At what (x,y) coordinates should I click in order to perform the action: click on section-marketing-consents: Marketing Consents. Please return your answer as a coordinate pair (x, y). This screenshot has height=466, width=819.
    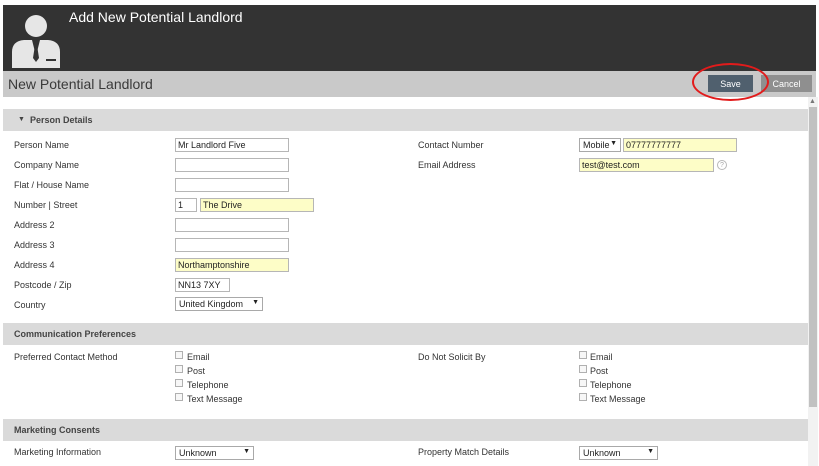
    Looking at the image, I should click on (405, 430).